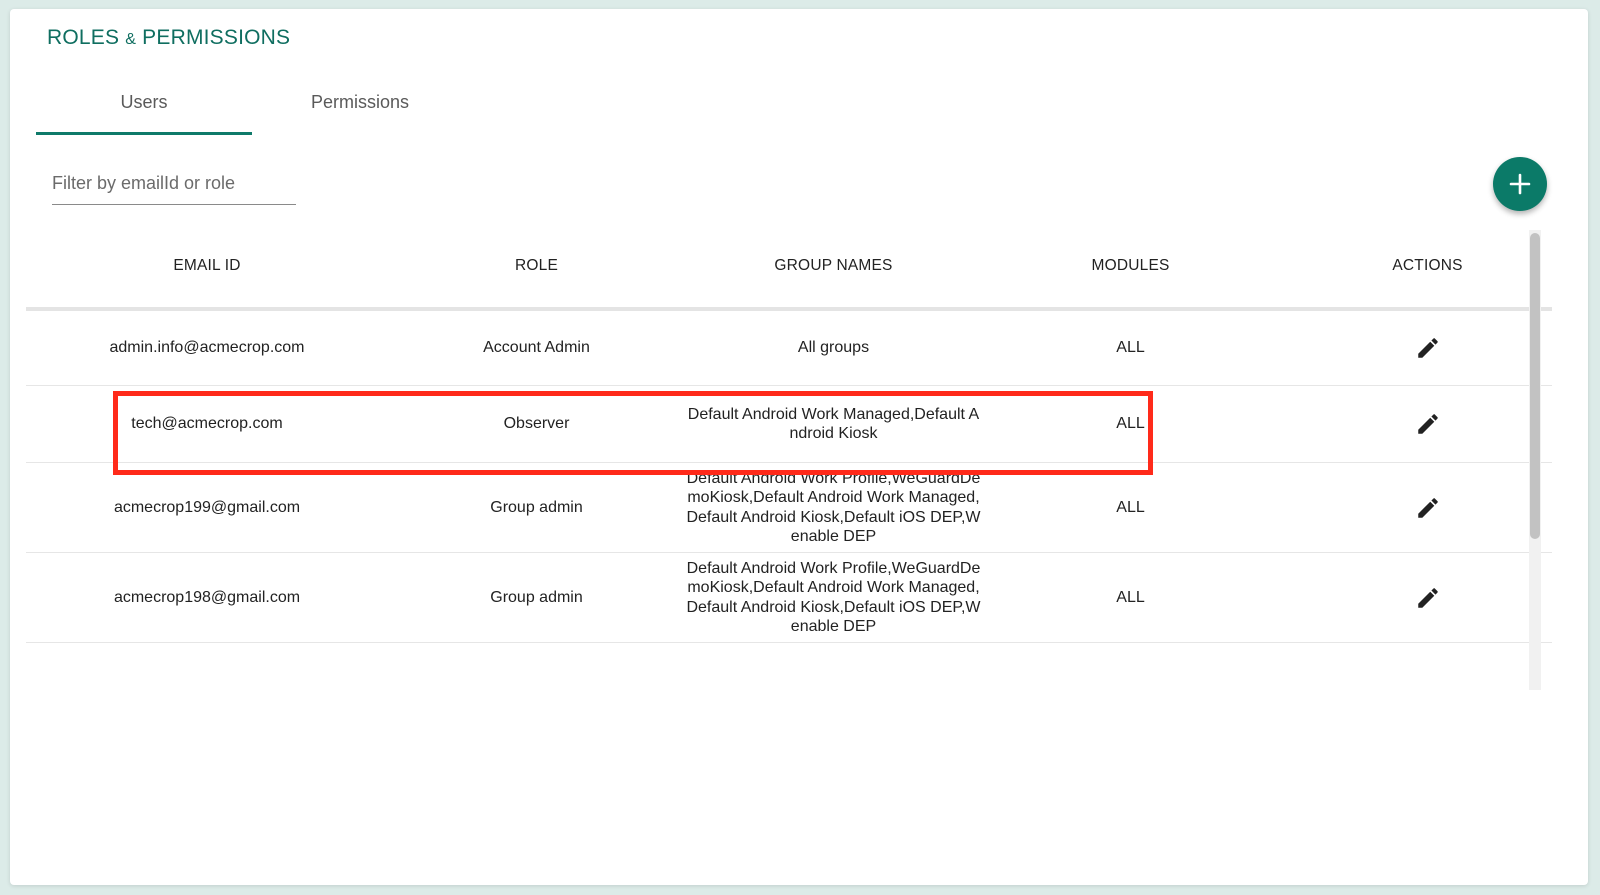 The width and height of the screenshot is (1600, 895). I want to click on column-header-role: ROLE, so click(536, 265).